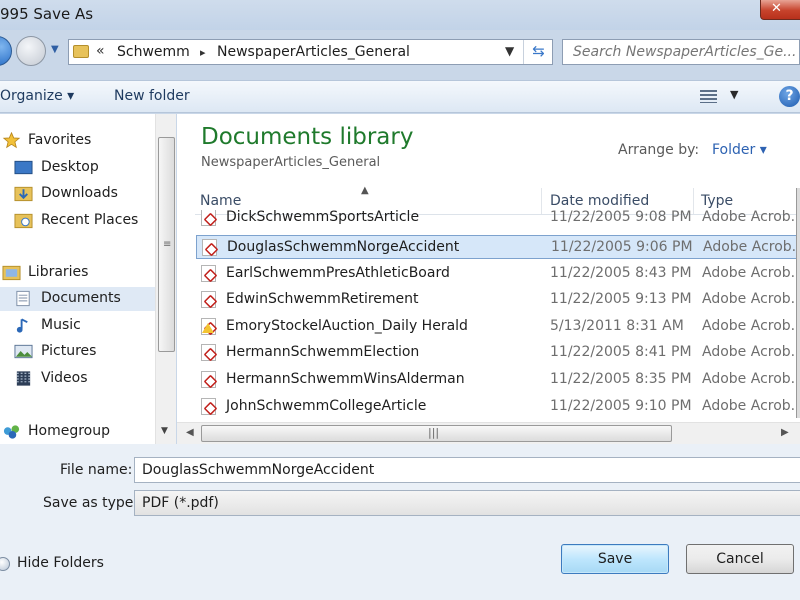 The width and height of the screenshot is (800, 600). Describe the element at coordinates (61, 325) in the screenshot. I see `nav-label: Music` at that location.